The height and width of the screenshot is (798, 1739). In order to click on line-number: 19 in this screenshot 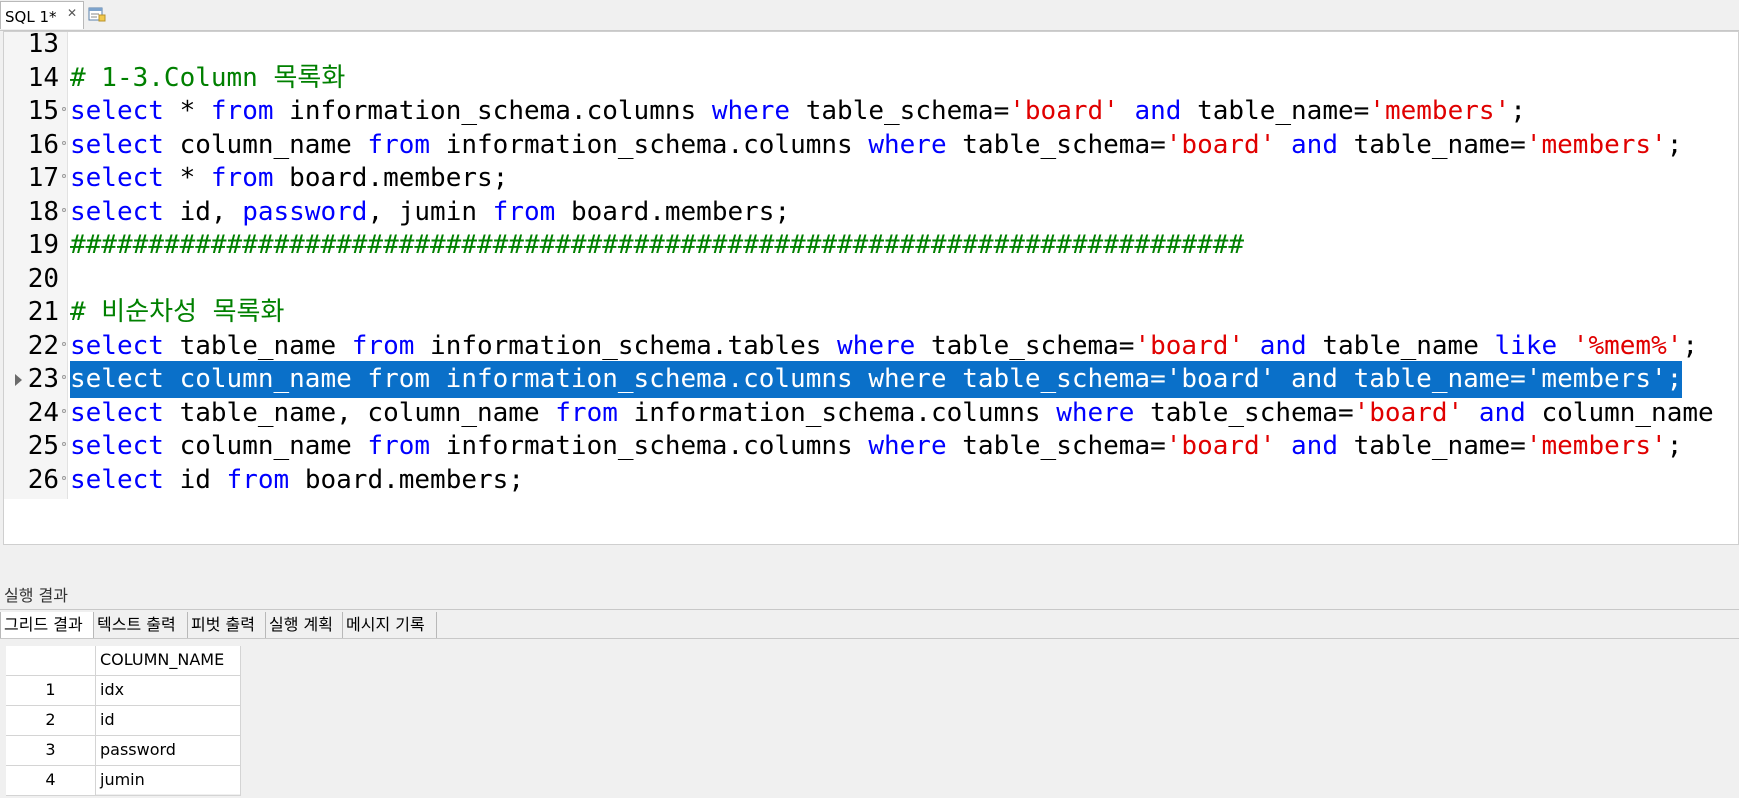, I will do `click(43, 245)`.